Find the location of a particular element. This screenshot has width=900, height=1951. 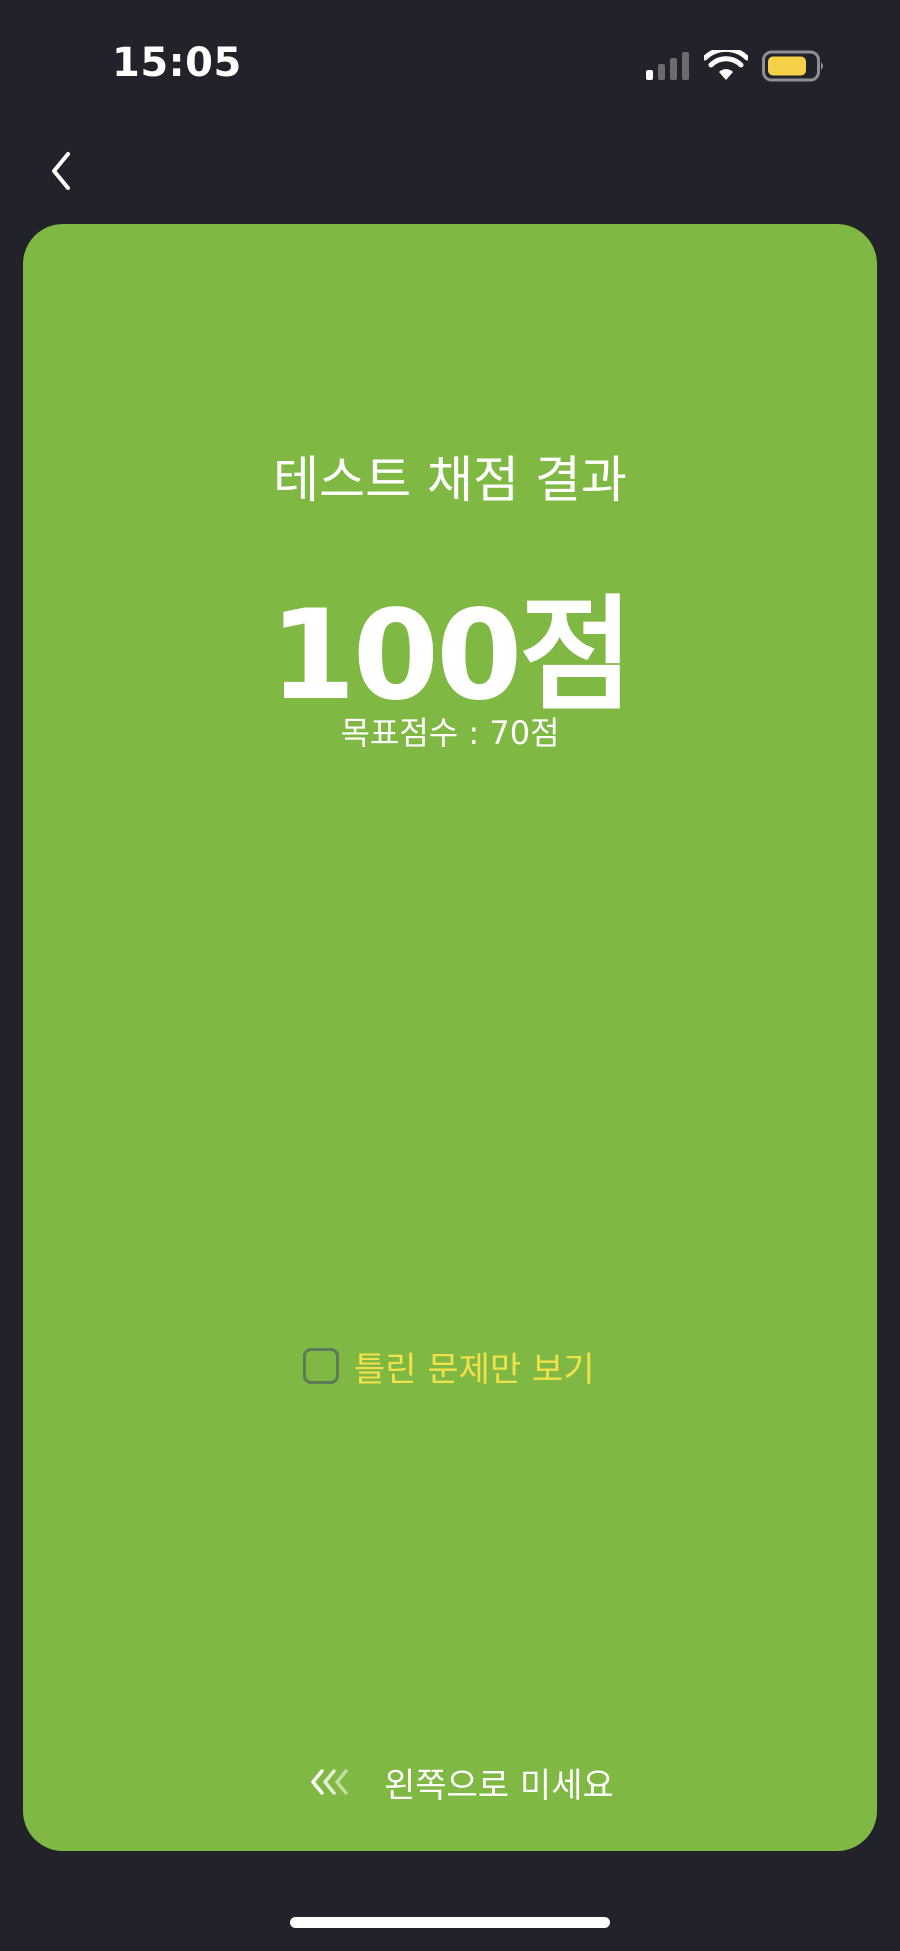

wrong-only-checkbox: 틀린 문제만 보기 is located at coordinates (449, 1366).